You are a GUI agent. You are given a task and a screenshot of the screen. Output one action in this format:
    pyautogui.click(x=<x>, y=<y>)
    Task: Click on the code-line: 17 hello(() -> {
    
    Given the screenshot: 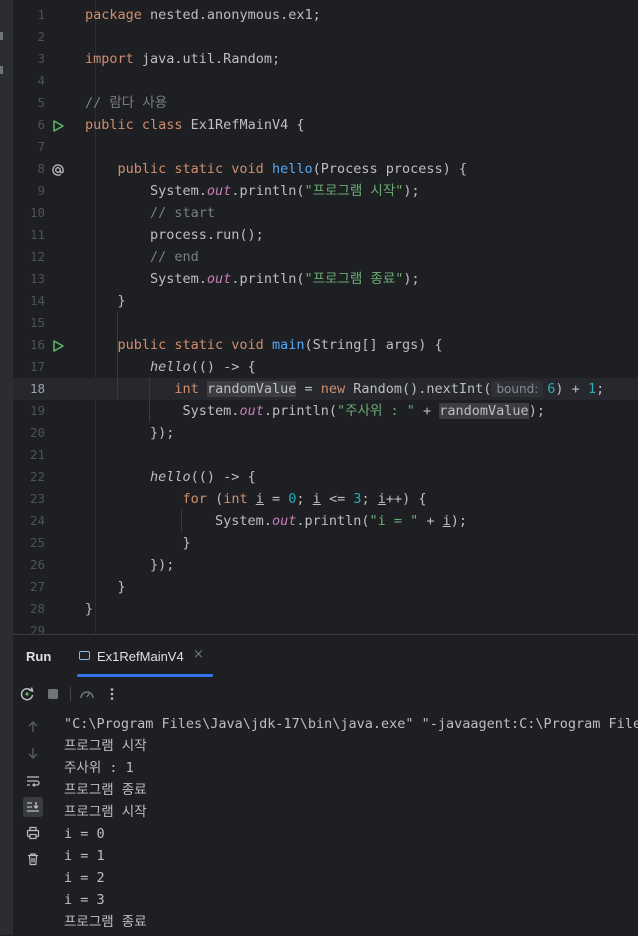 What is the action you would take?
    pyautogui.click(x=325, y=367)
    